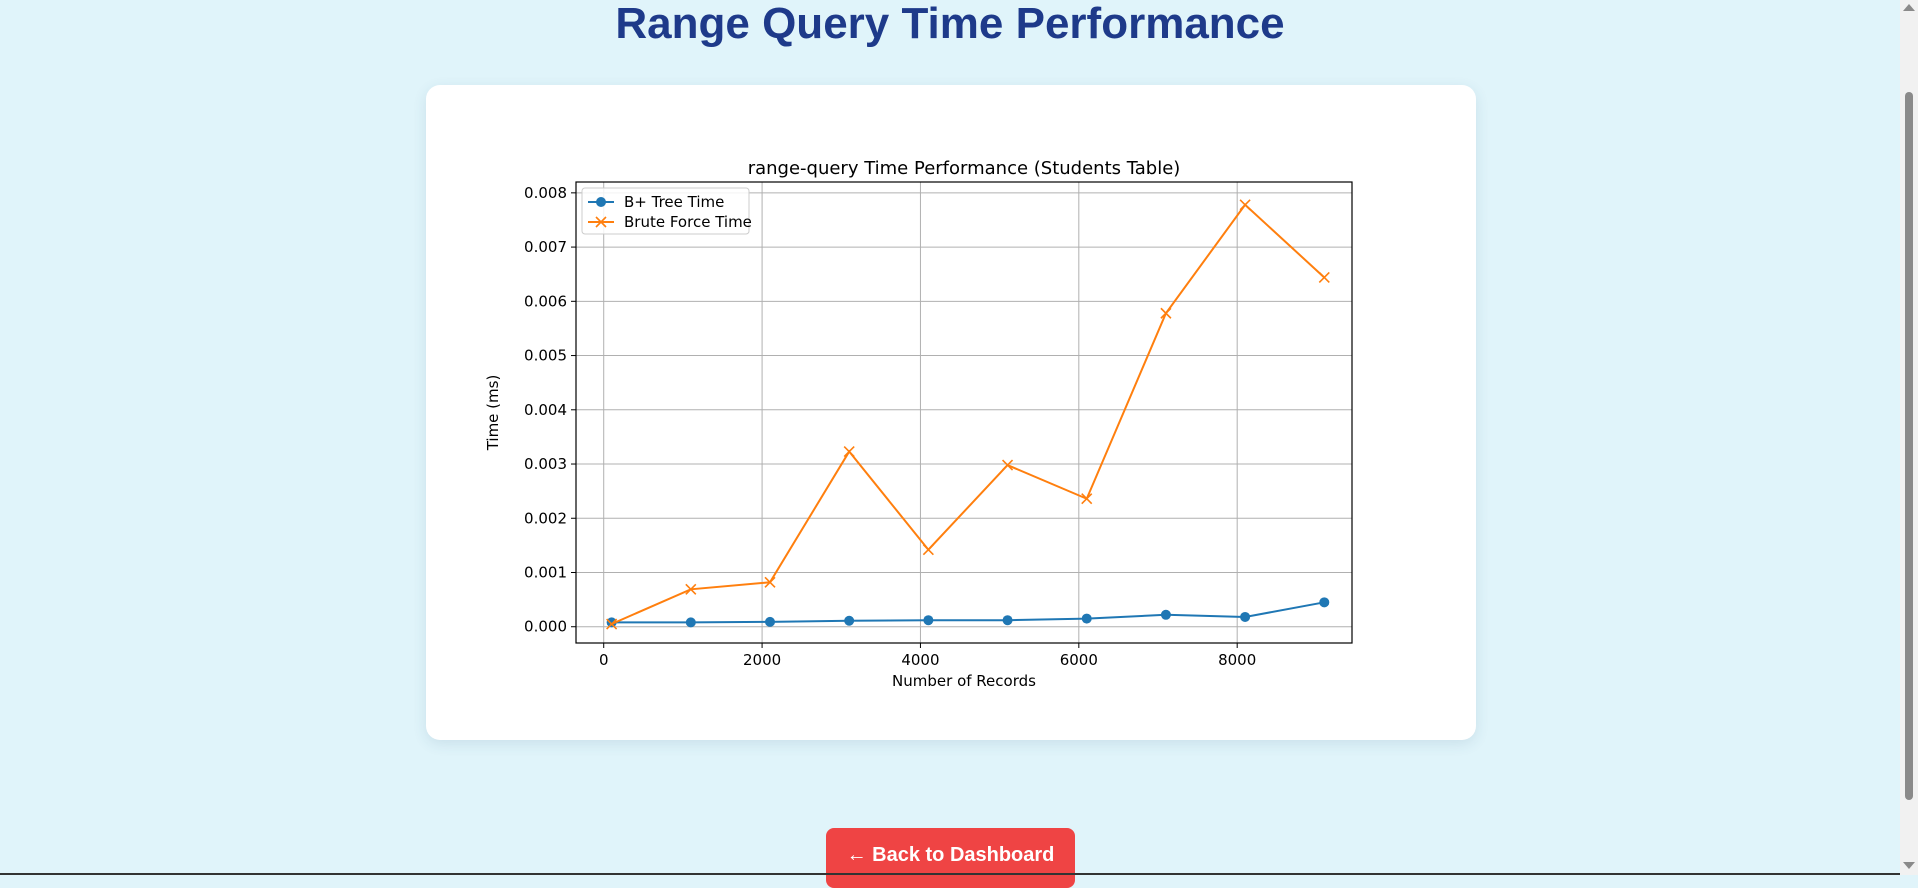 The image size is (1918, 888). What do you see at coordinates (1237, 660) in the screenshot?
I see `x-tick-label: 8000` at bounding box center [1237, 660].